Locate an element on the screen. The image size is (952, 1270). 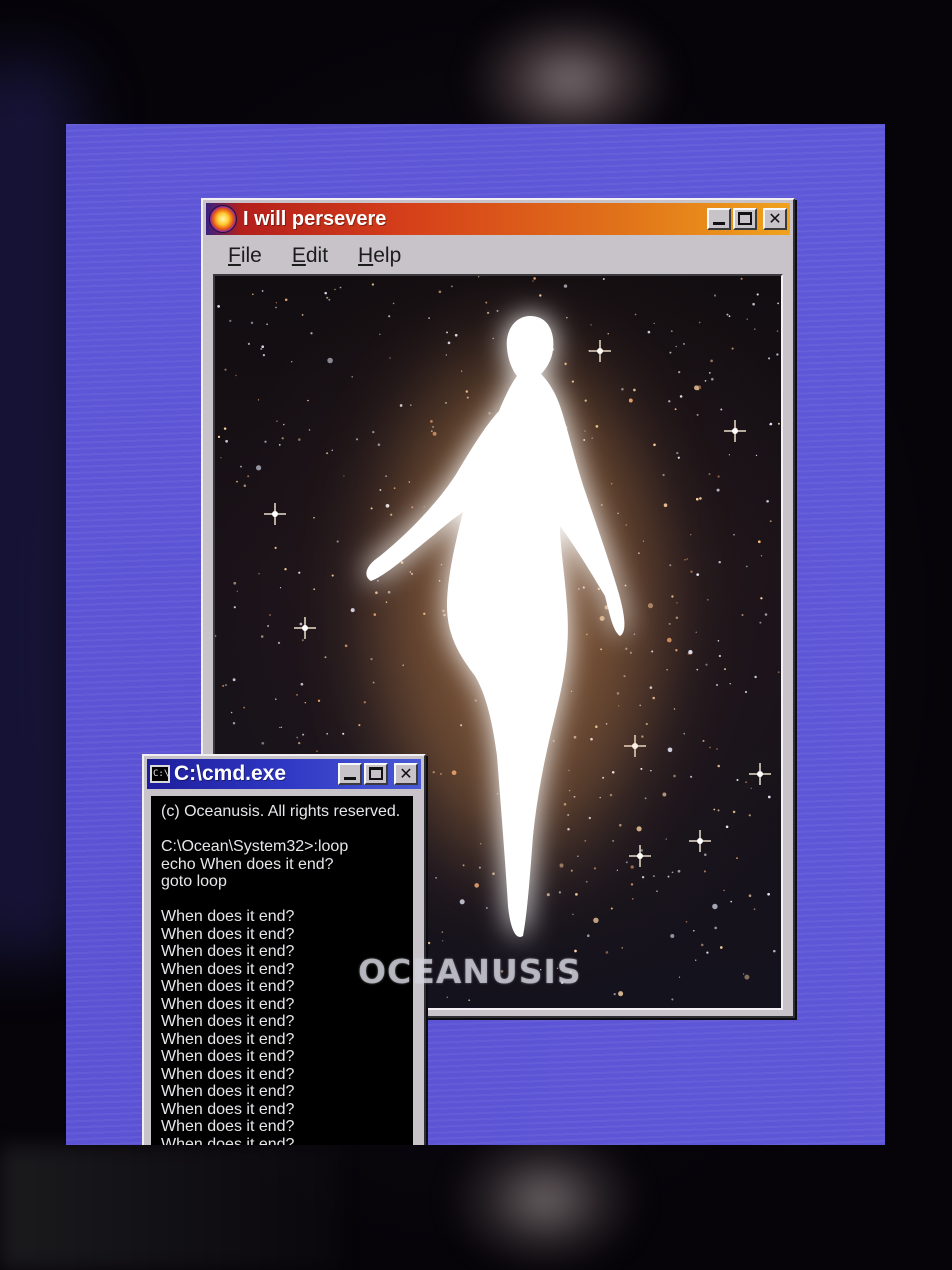
menu-file: File is located at coordinates (245, 256).